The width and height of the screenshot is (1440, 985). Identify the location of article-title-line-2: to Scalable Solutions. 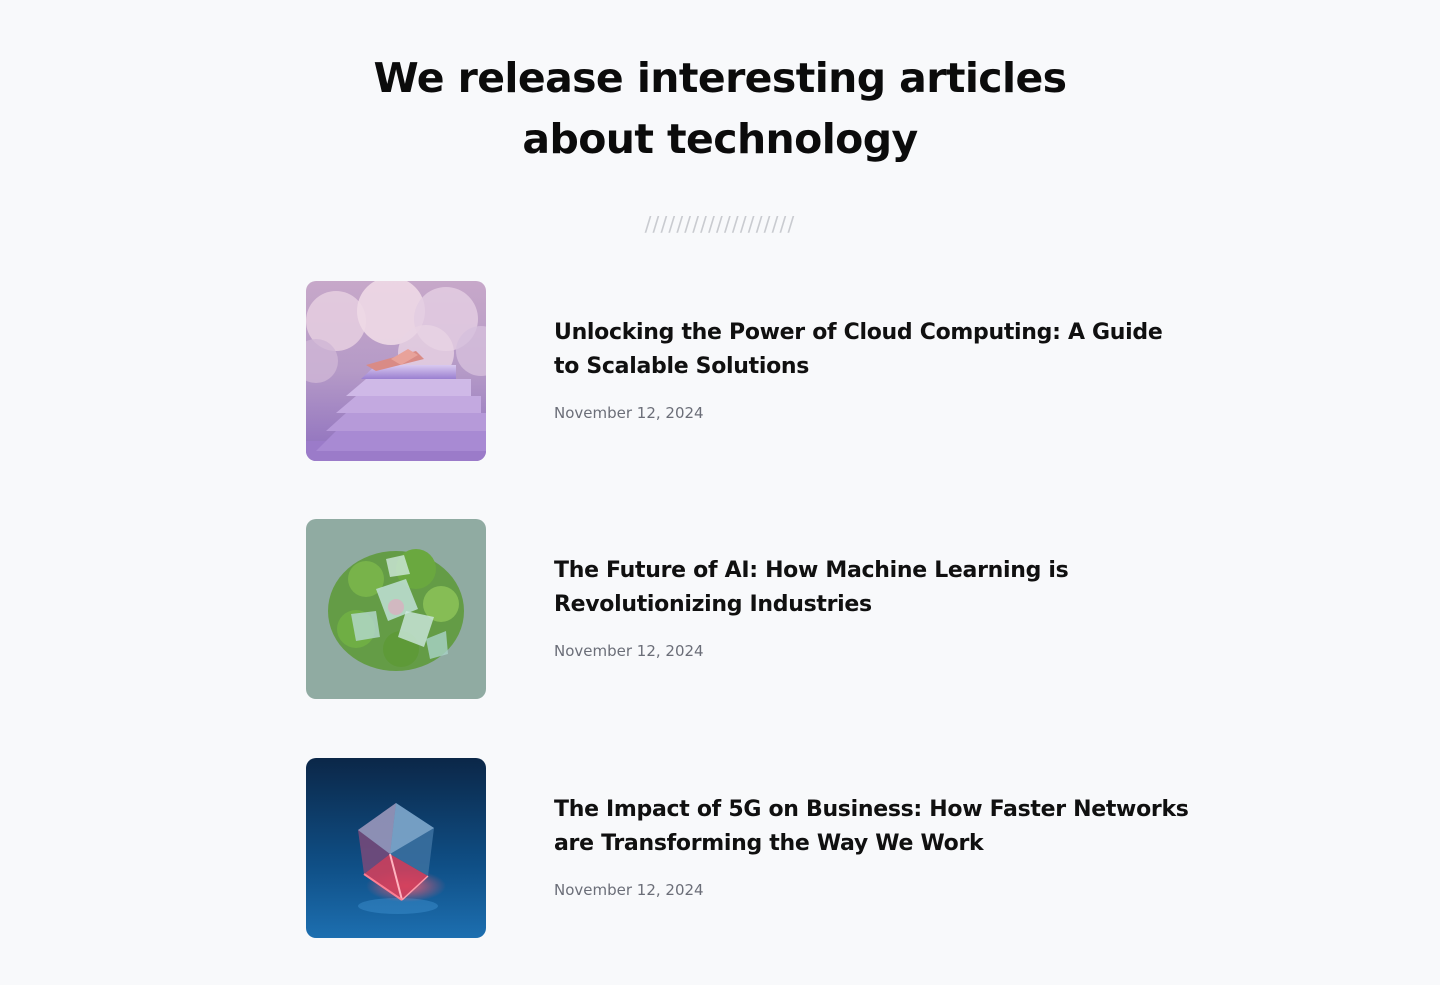
(854, 367).